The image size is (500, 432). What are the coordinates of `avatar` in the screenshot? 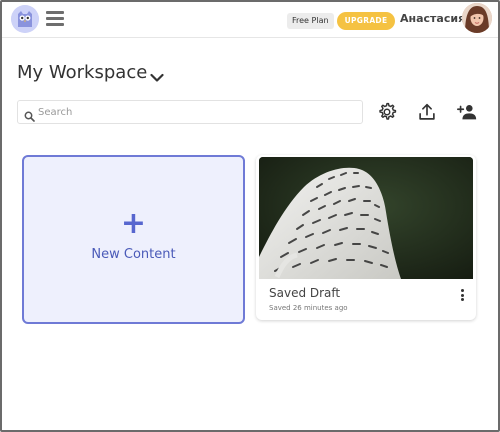 It's located at (477, 18).